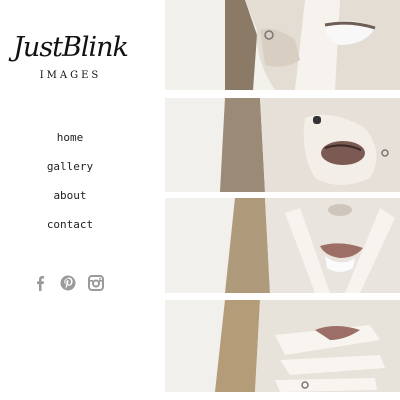 Image resolution: width=400 pixels, height=400 pixels. Describe the element at coordinates (71, 47) in the screenshot. I see `logo-script-text: JustBlink` at that location.